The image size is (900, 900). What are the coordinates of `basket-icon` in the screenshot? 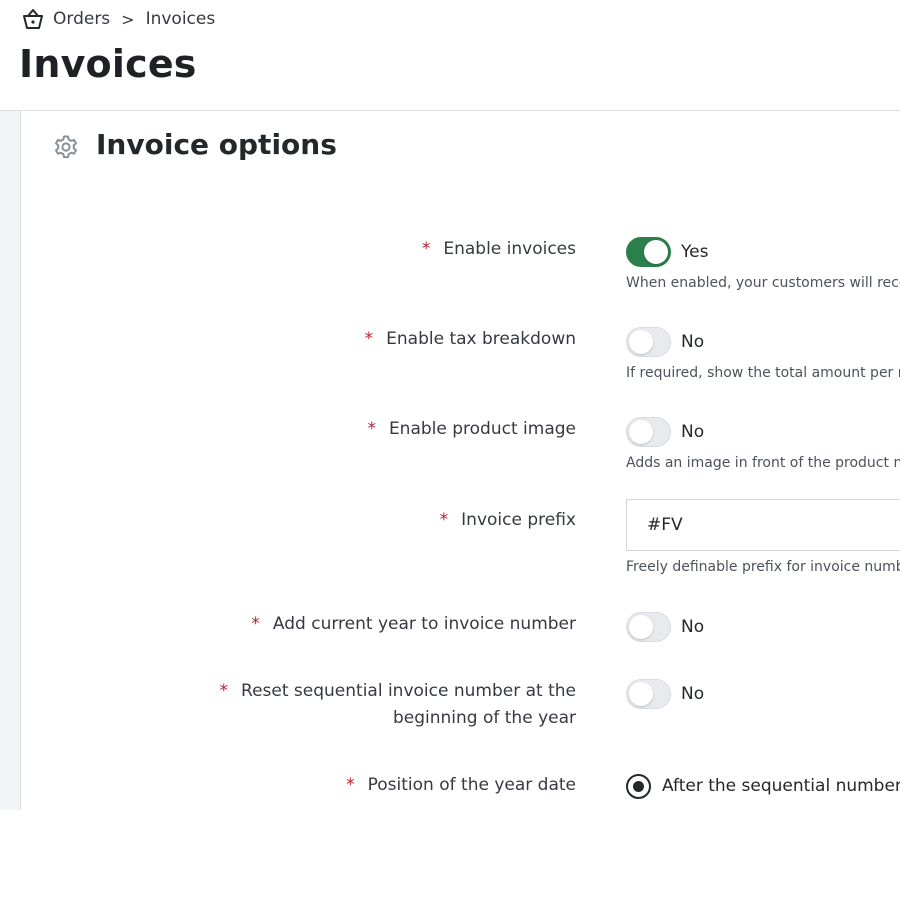 It's located at (33, 19).